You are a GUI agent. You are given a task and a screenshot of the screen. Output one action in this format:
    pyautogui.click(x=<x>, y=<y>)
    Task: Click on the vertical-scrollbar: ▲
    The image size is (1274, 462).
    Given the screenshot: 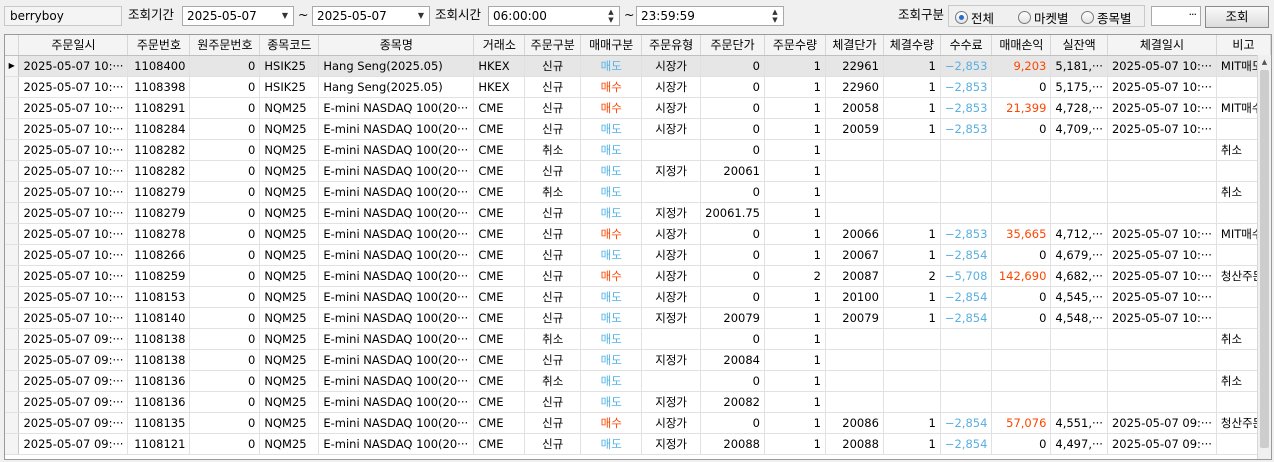 What is the action you would take?
    pyautogui.click(x=1264, y=257)
    